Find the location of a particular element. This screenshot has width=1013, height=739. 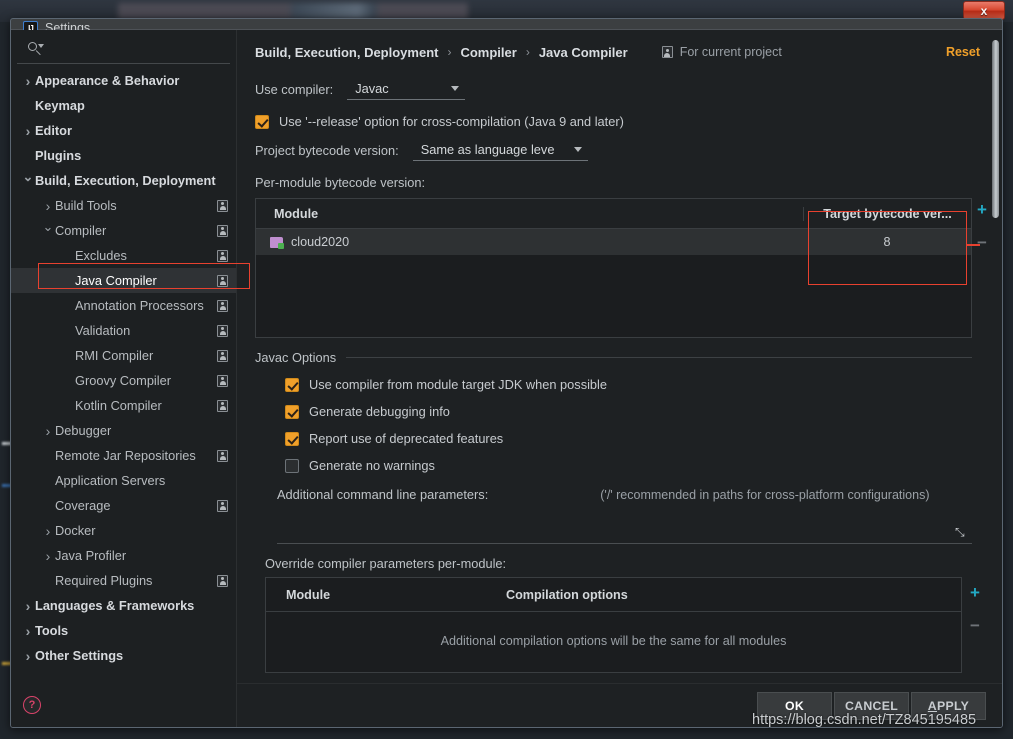

apply-button: A PPLY is located at coordinates (948, 705).